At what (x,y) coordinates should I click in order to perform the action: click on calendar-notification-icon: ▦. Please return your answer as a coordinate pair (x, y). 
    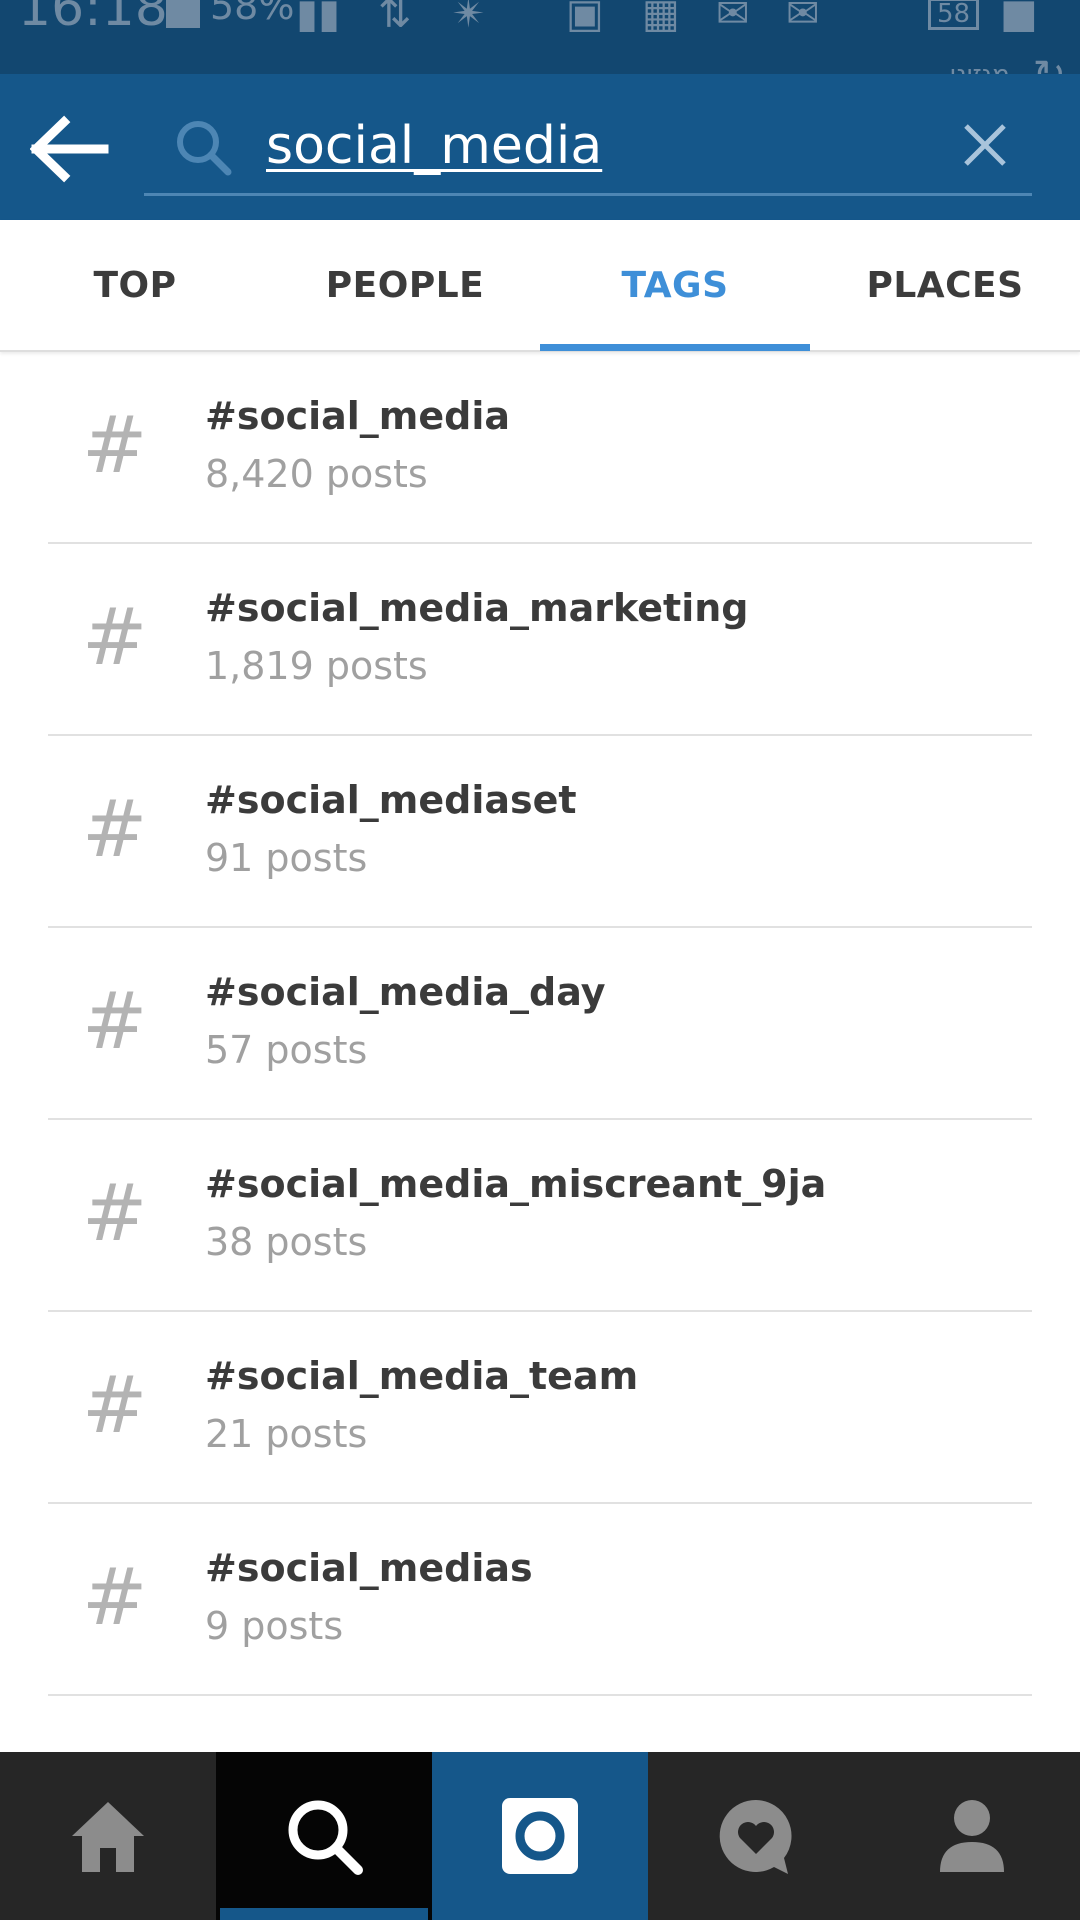
    Looking at the image, I should click on (661, 18).